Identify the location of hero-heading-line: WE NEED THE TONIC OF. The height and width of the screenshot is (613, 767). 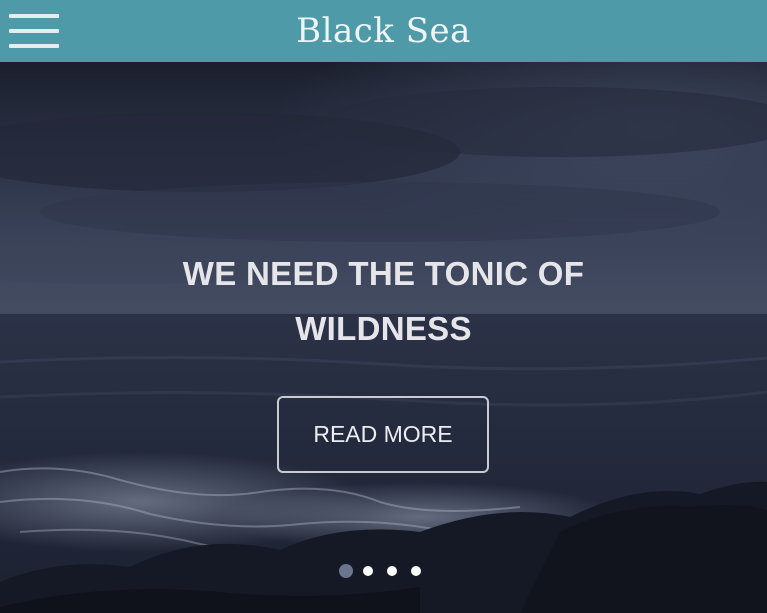
(383, 273).